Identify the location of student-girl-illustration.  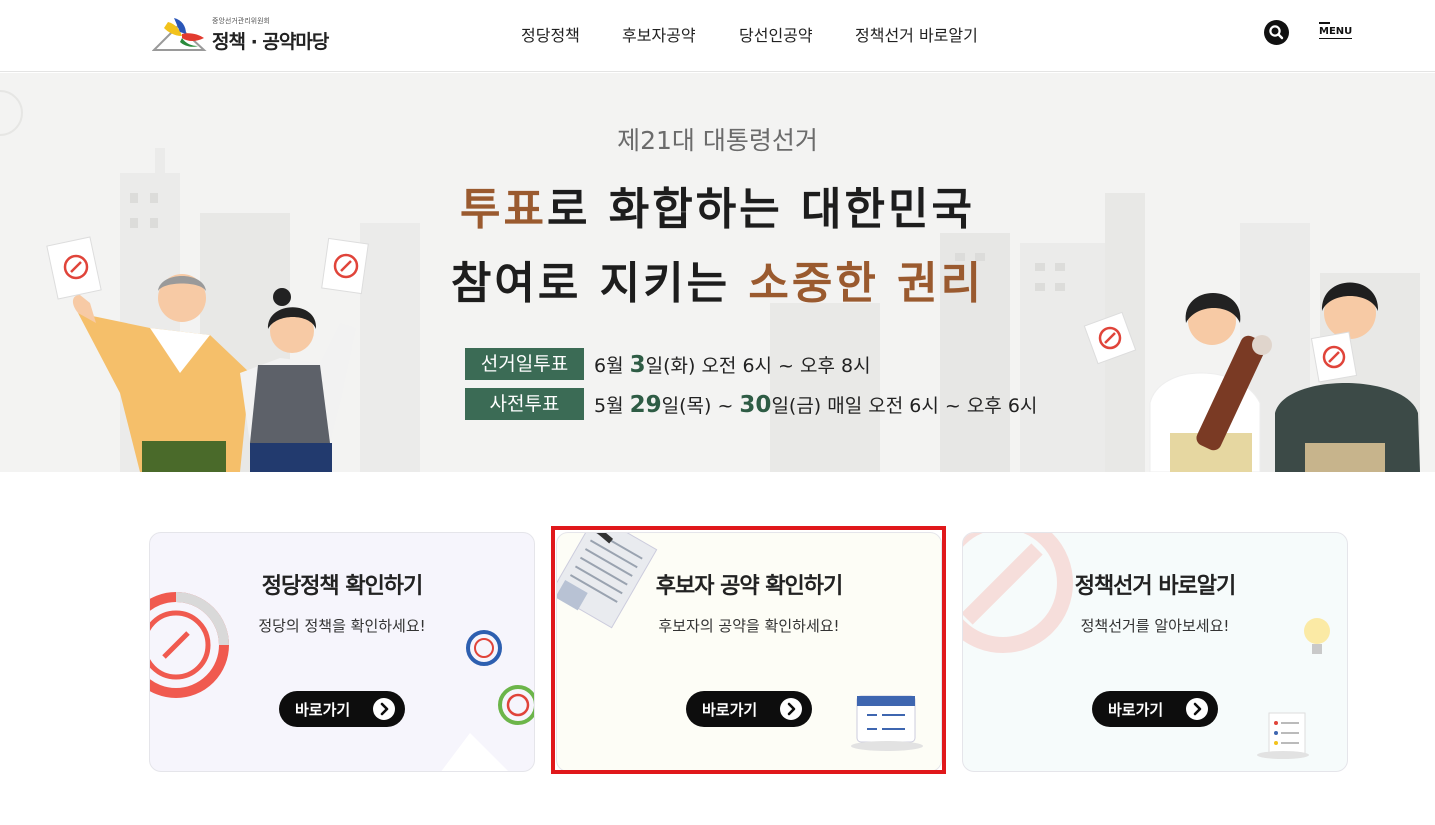
(304, 354).